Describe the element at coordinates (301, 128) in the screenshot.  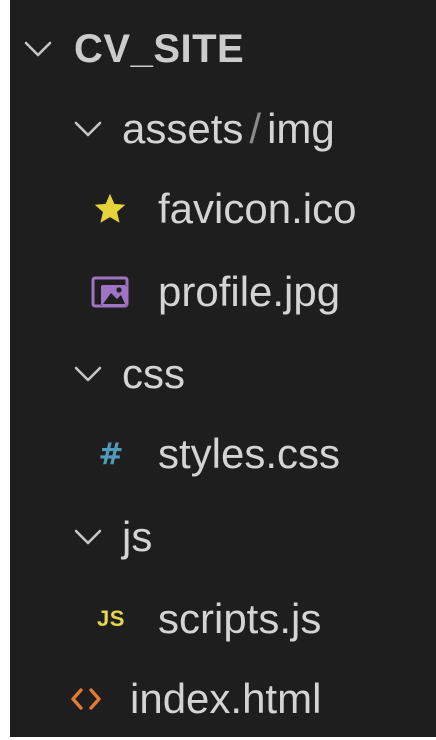
I see `folder-name-img: img` at that location.